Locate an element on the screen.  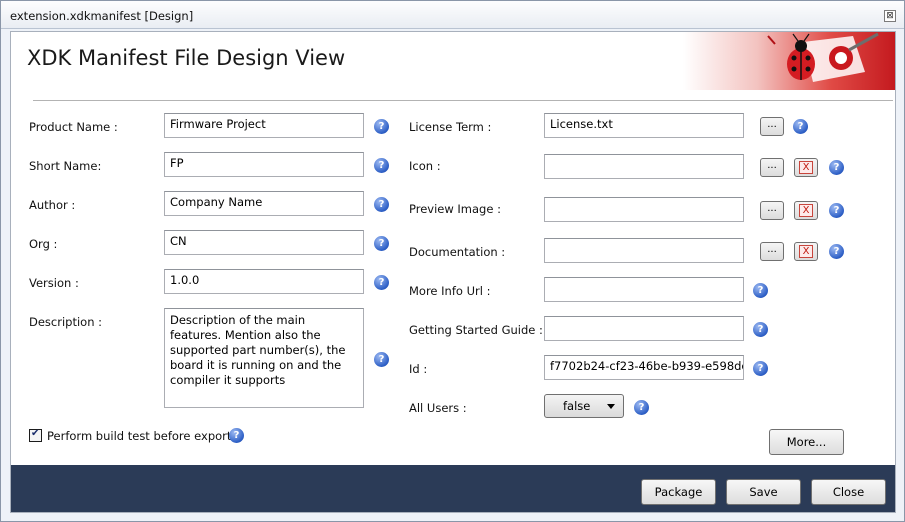
document-tab-bar: extension.xdkmanifest [Design] ⊠ is located at coordinates (452, 15).